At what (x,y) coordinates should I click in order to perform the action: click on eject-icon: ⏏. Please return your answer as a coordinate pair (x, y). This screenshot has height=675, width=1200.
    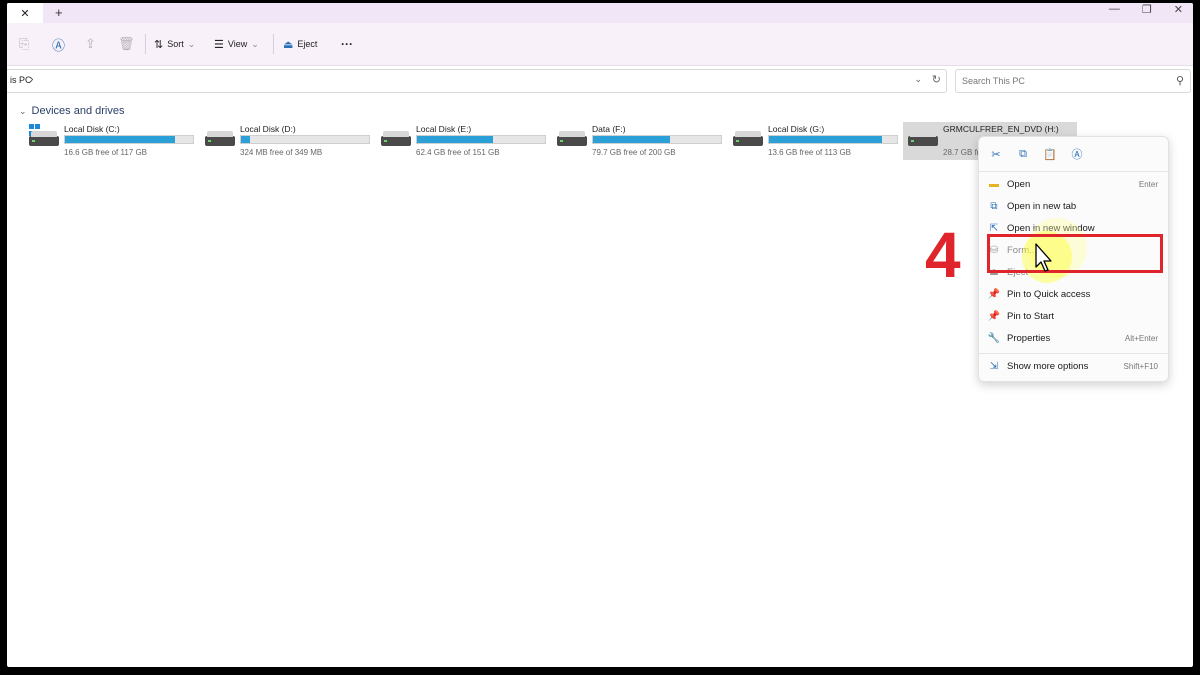
    Looking at the image, I should click on (288, 44).